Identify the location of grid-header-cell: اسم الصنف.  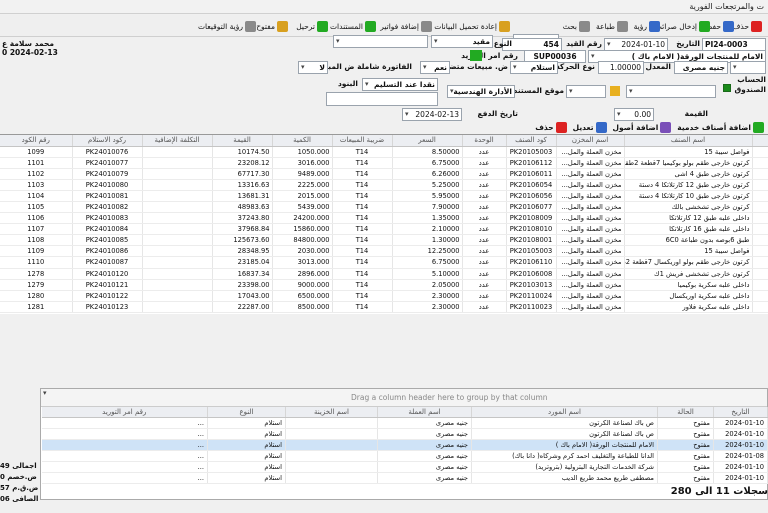
(688, 141).